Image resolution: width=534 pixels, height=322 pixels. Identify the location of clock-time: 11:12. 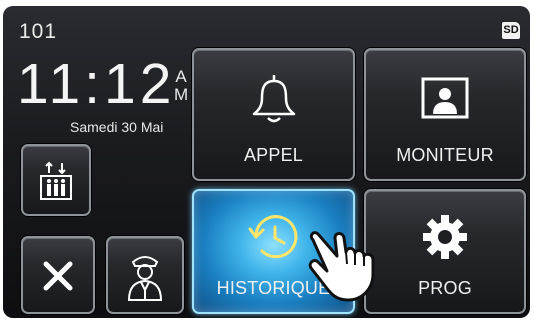
(96, 84).